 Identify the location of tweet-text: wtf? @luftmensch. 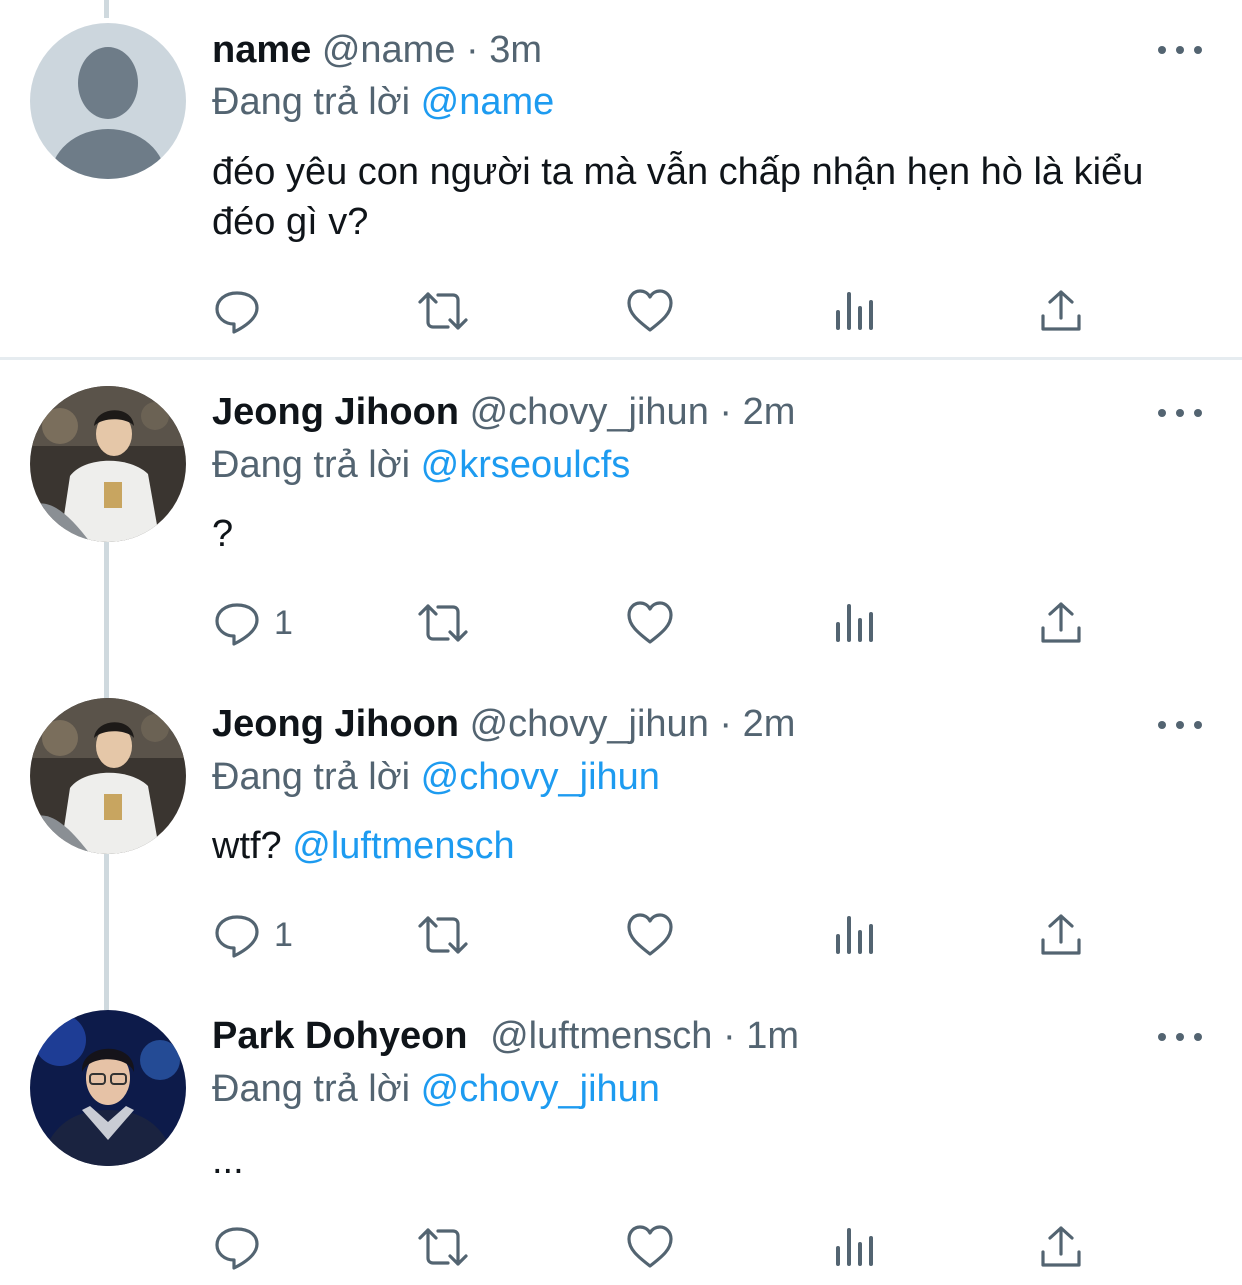
(712, 846).